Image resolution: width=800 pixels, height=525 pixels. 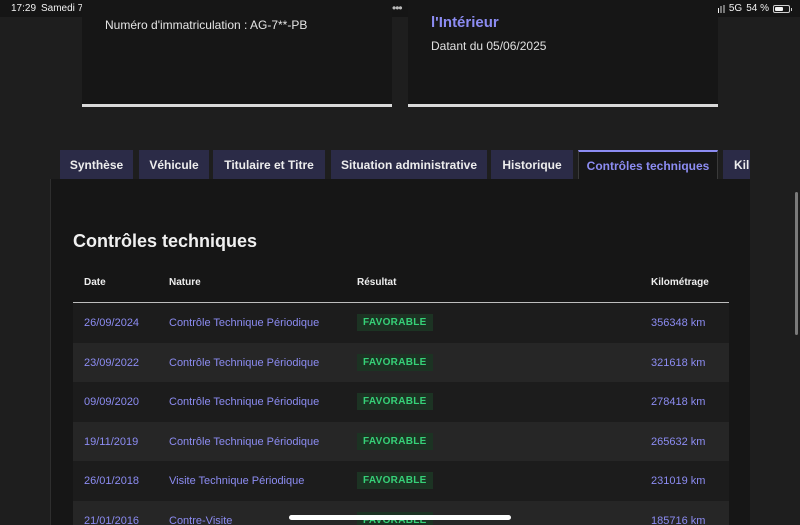 What do you see at coordinates (174, 164) in the screenshot?
I see `tab-vehicule: Véhicule` at bounding box center [174, 164].